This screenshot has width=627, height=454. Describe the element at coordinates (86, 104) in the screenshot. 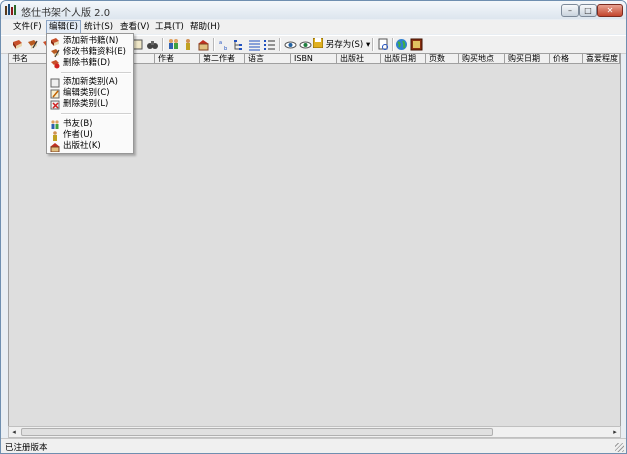

I see `menu-item-label: 删除类别(L)` at that location.